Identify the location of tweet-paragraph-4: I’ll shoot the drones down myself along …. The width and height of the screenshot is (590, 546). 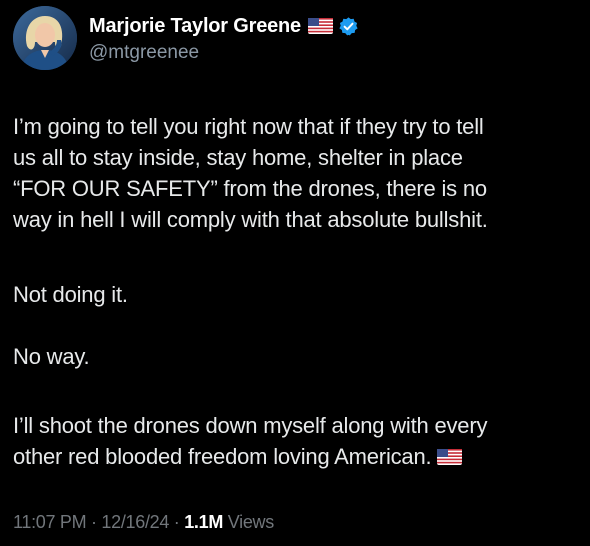
(250, 441).